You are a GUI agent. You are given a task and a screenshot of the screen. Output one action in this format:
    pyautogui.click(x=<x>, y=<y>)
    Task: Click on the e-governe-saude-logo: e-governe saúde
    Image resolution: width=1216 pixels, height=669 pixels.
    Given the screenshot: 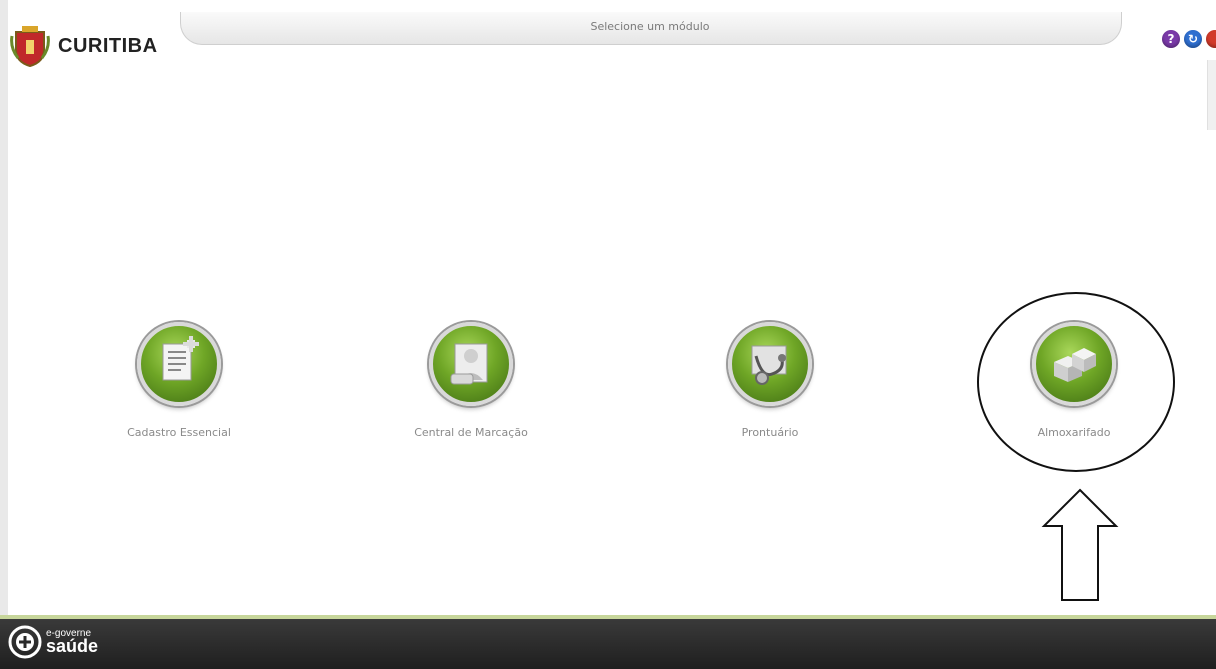 What is the action you would take?
    pyautogui.click(x=53, y=642)
    